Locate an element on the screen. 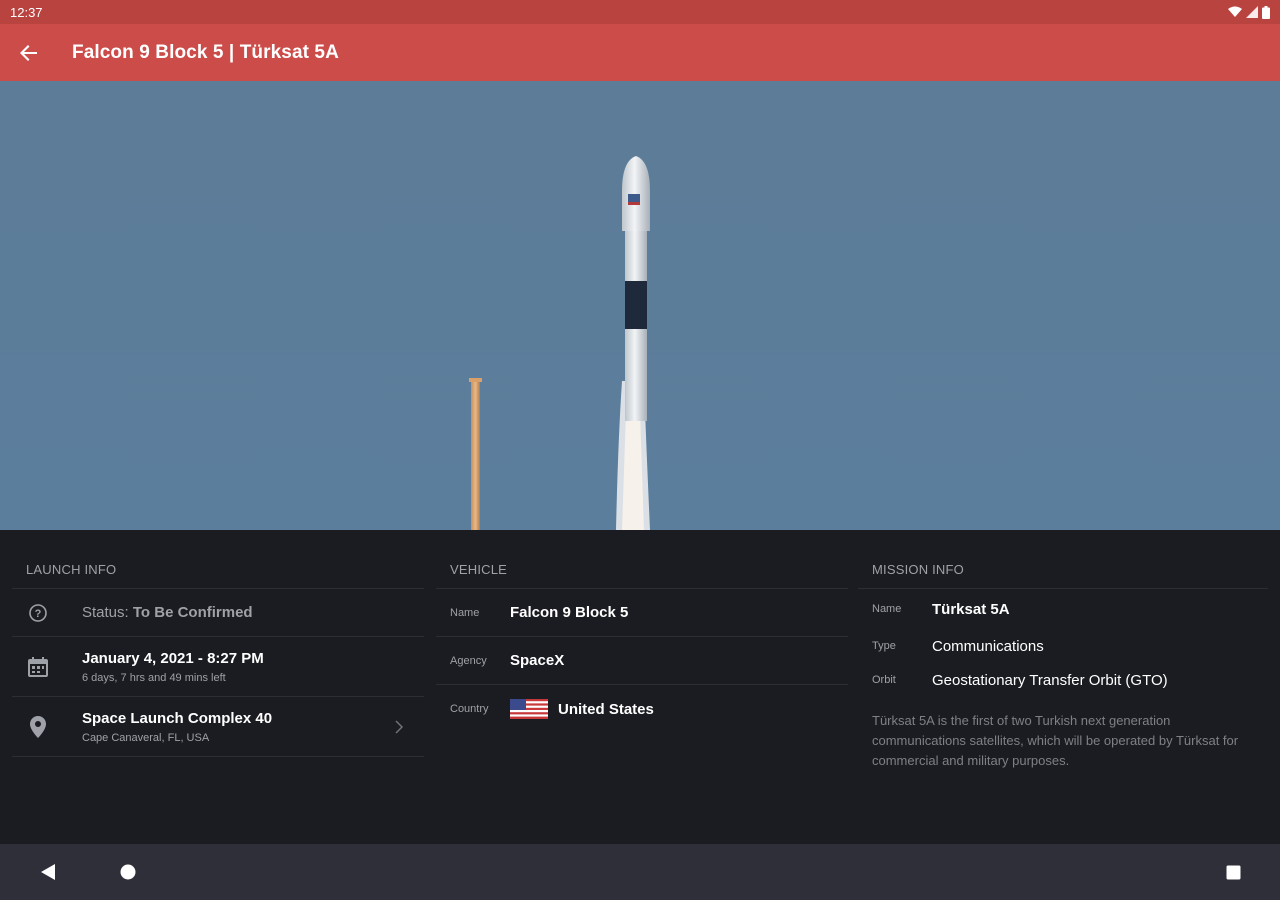 This screenshot has width=1280, height=900. mission-type-row: Type Communications is located at coordinates (1063, 646).